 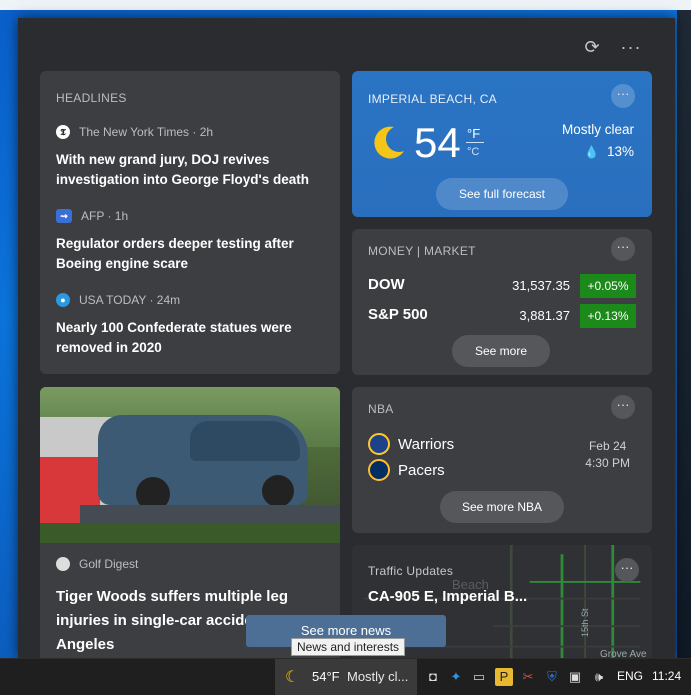 I want to click on game-date: Feb 24, so click(x=607, y=446).